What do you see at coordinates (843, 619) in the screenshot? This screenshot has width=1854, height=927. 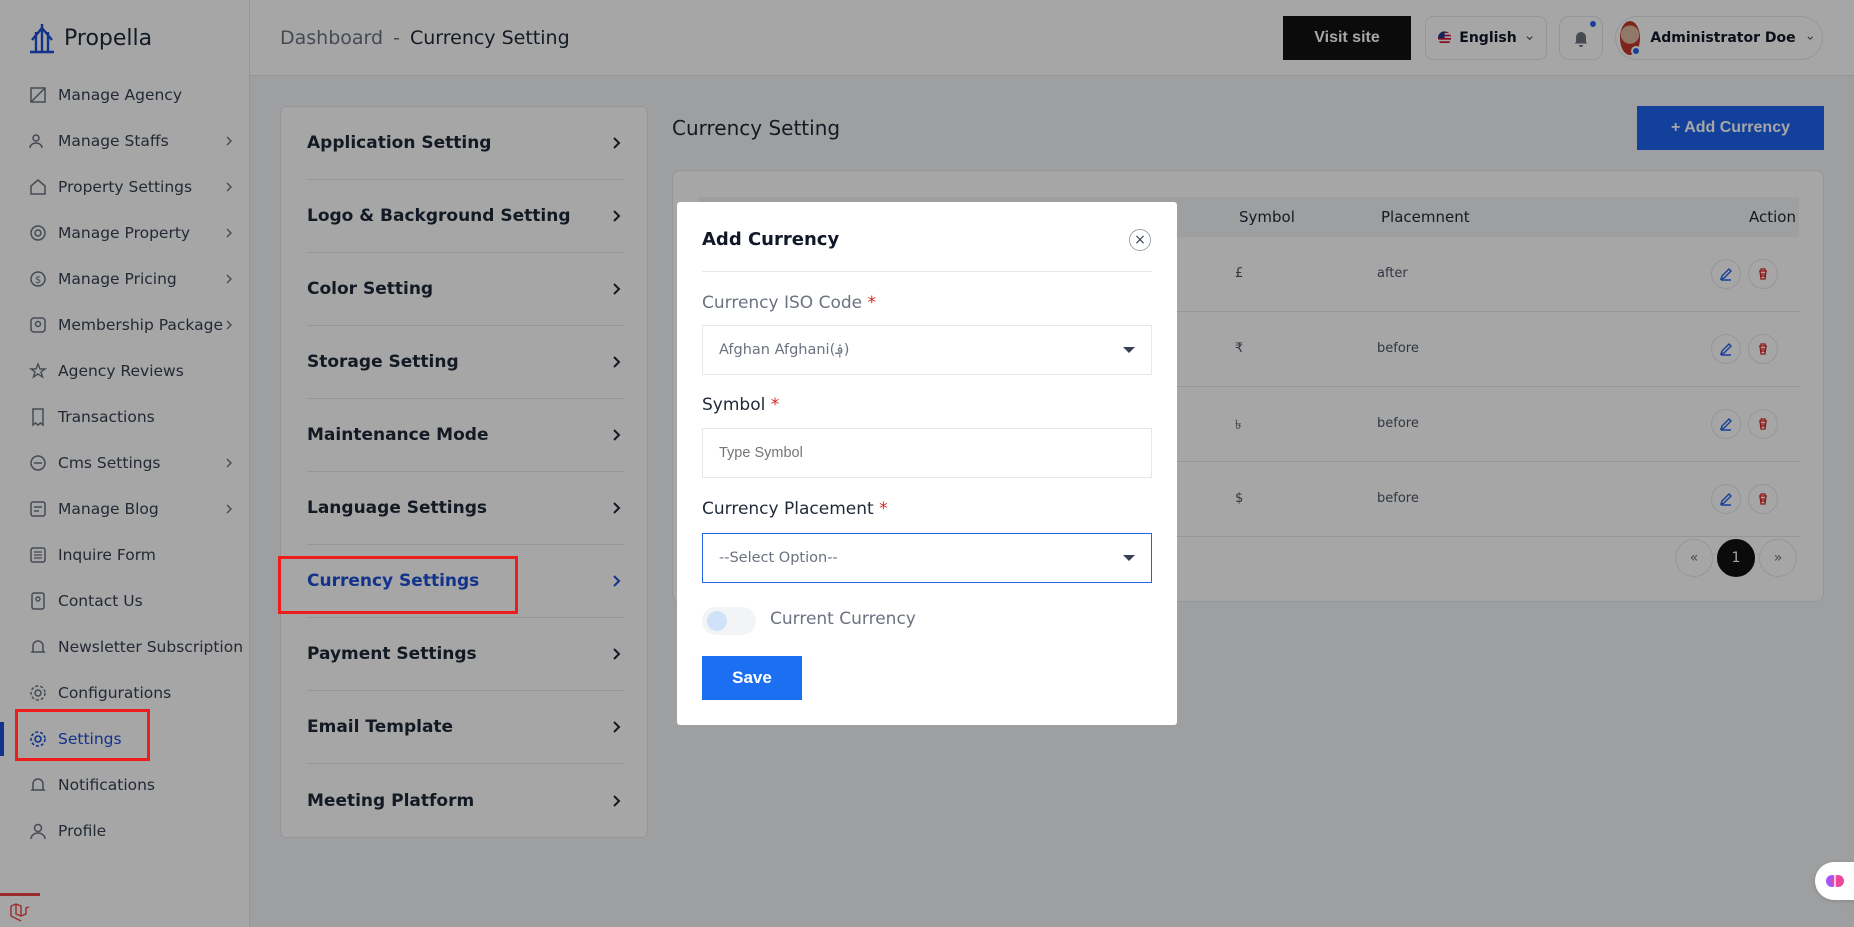 I see `current-currency-label: Current Currency` at bounding box center [843, 619].